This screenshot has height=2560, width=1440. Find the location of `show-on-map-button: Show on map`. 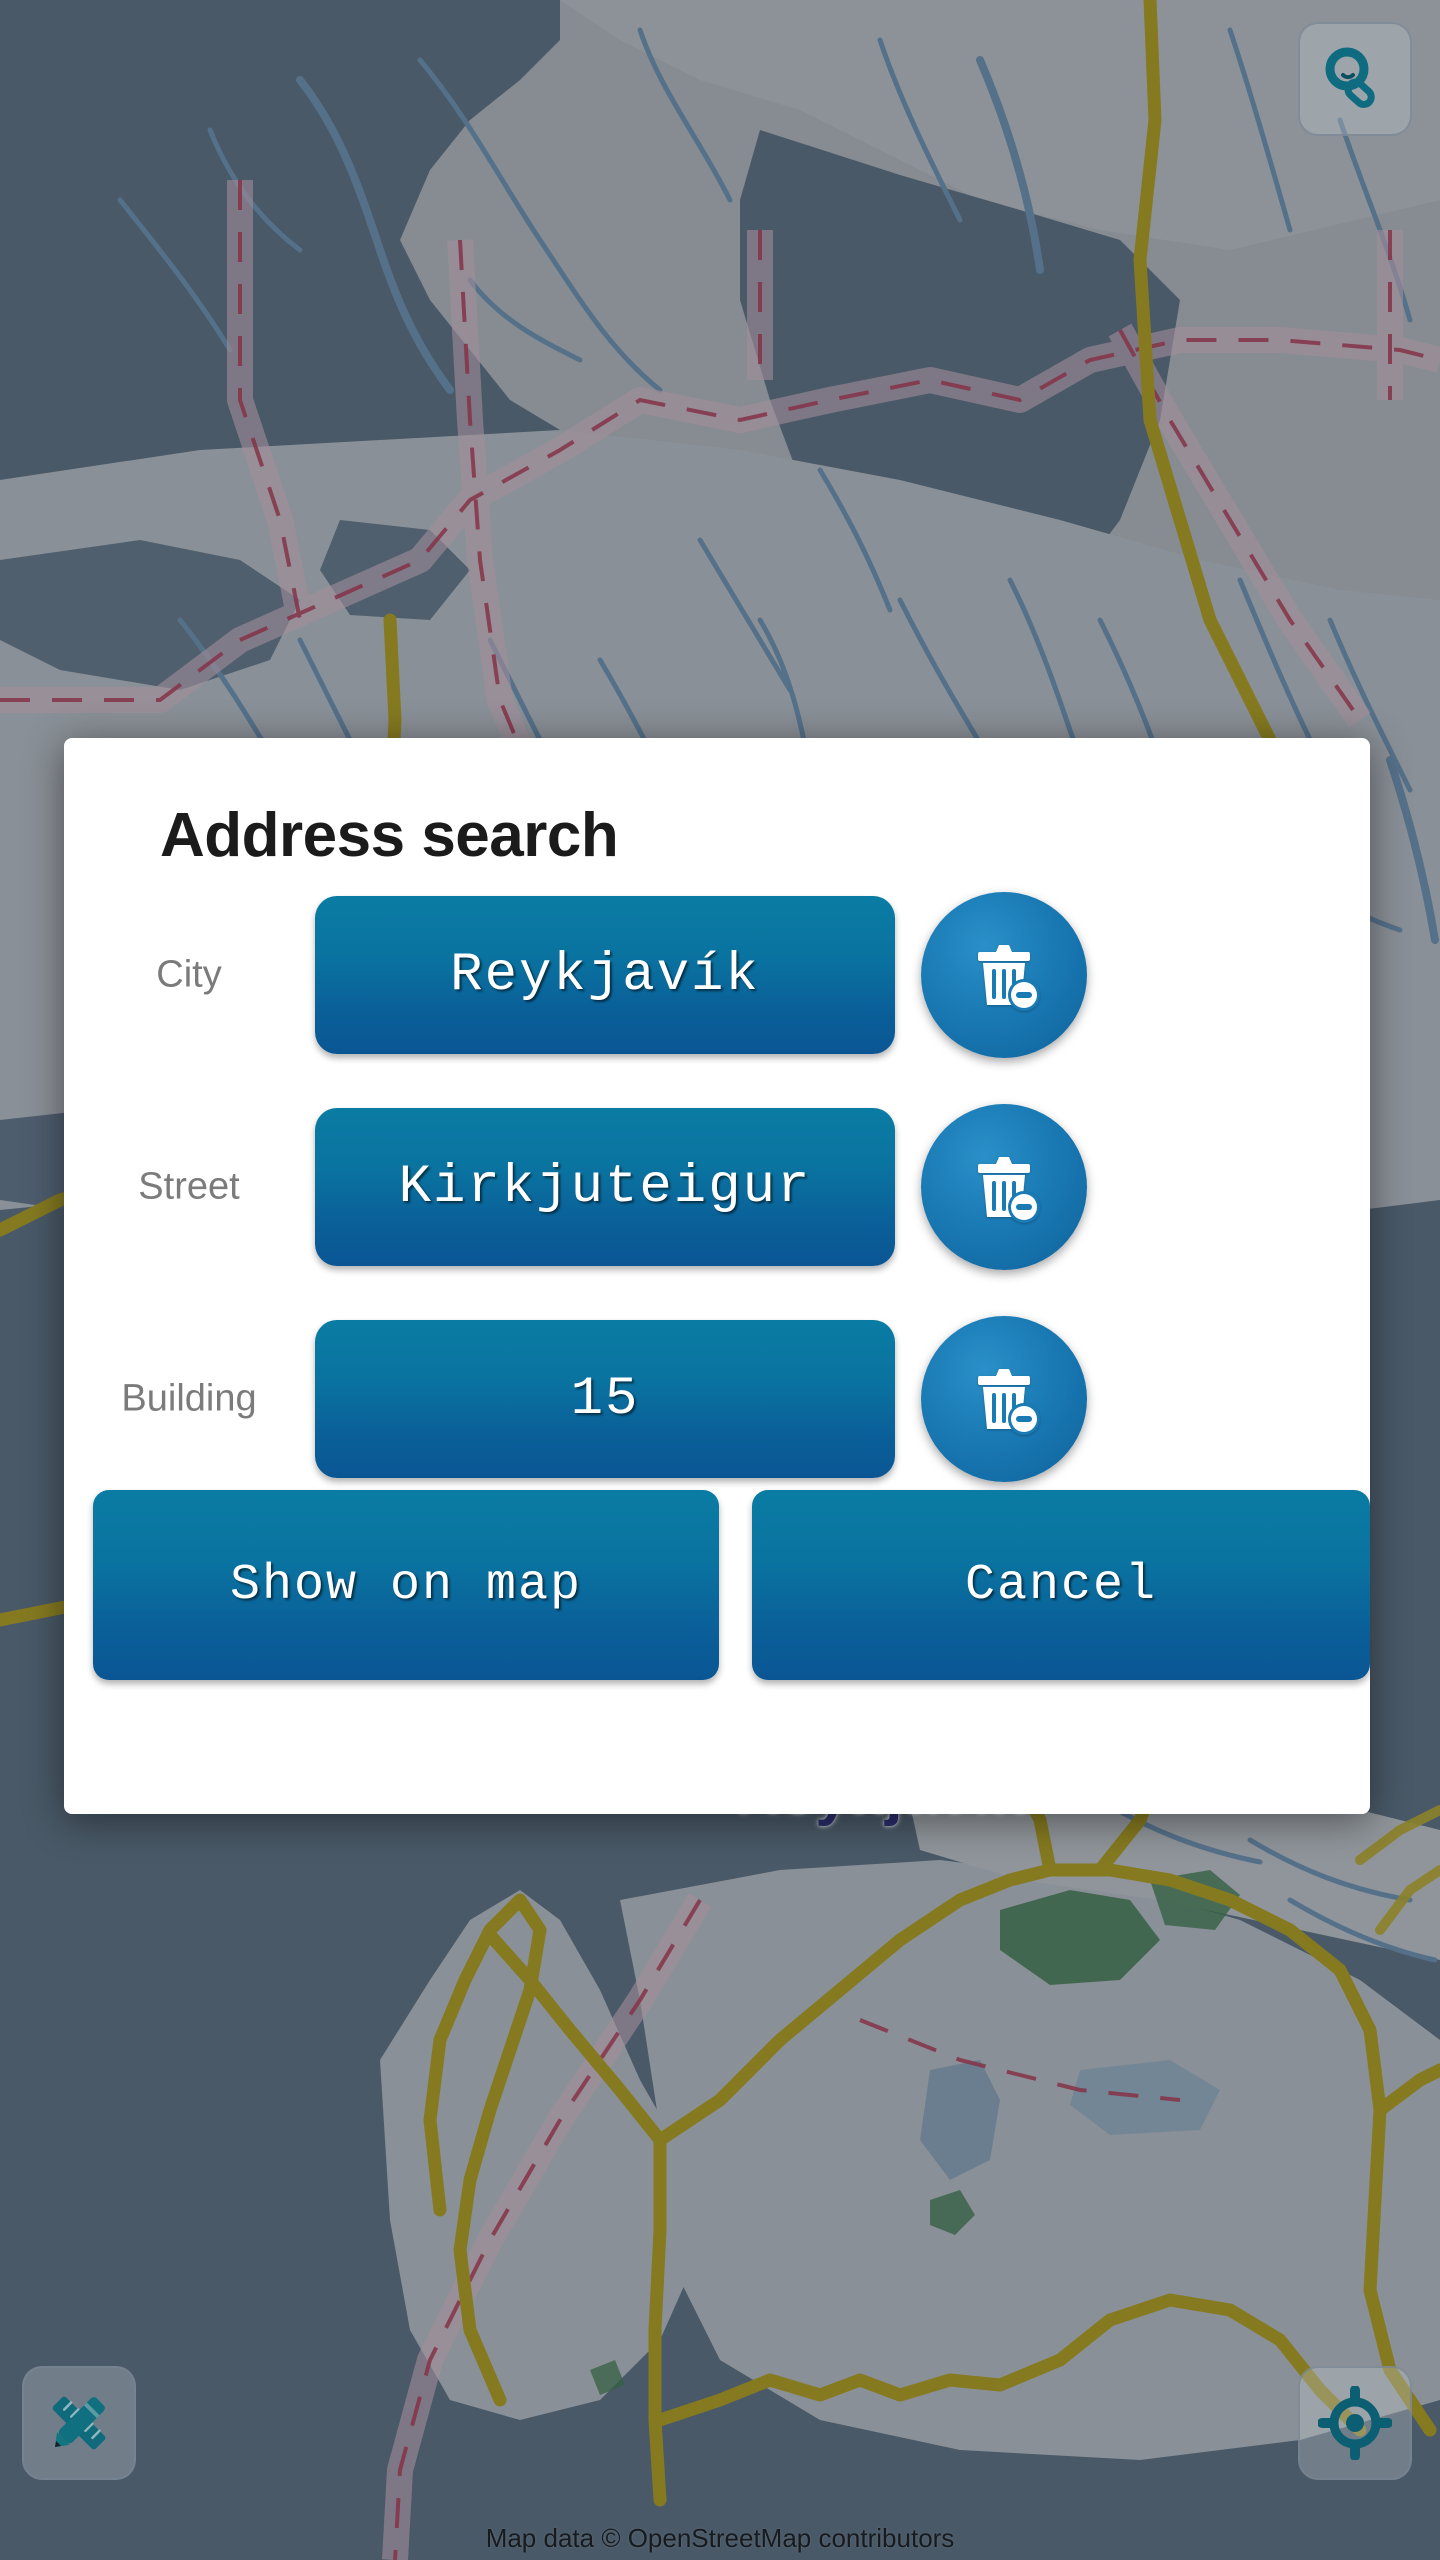

show-on-map-button: Show on map is located at coordinates (406, 1585).